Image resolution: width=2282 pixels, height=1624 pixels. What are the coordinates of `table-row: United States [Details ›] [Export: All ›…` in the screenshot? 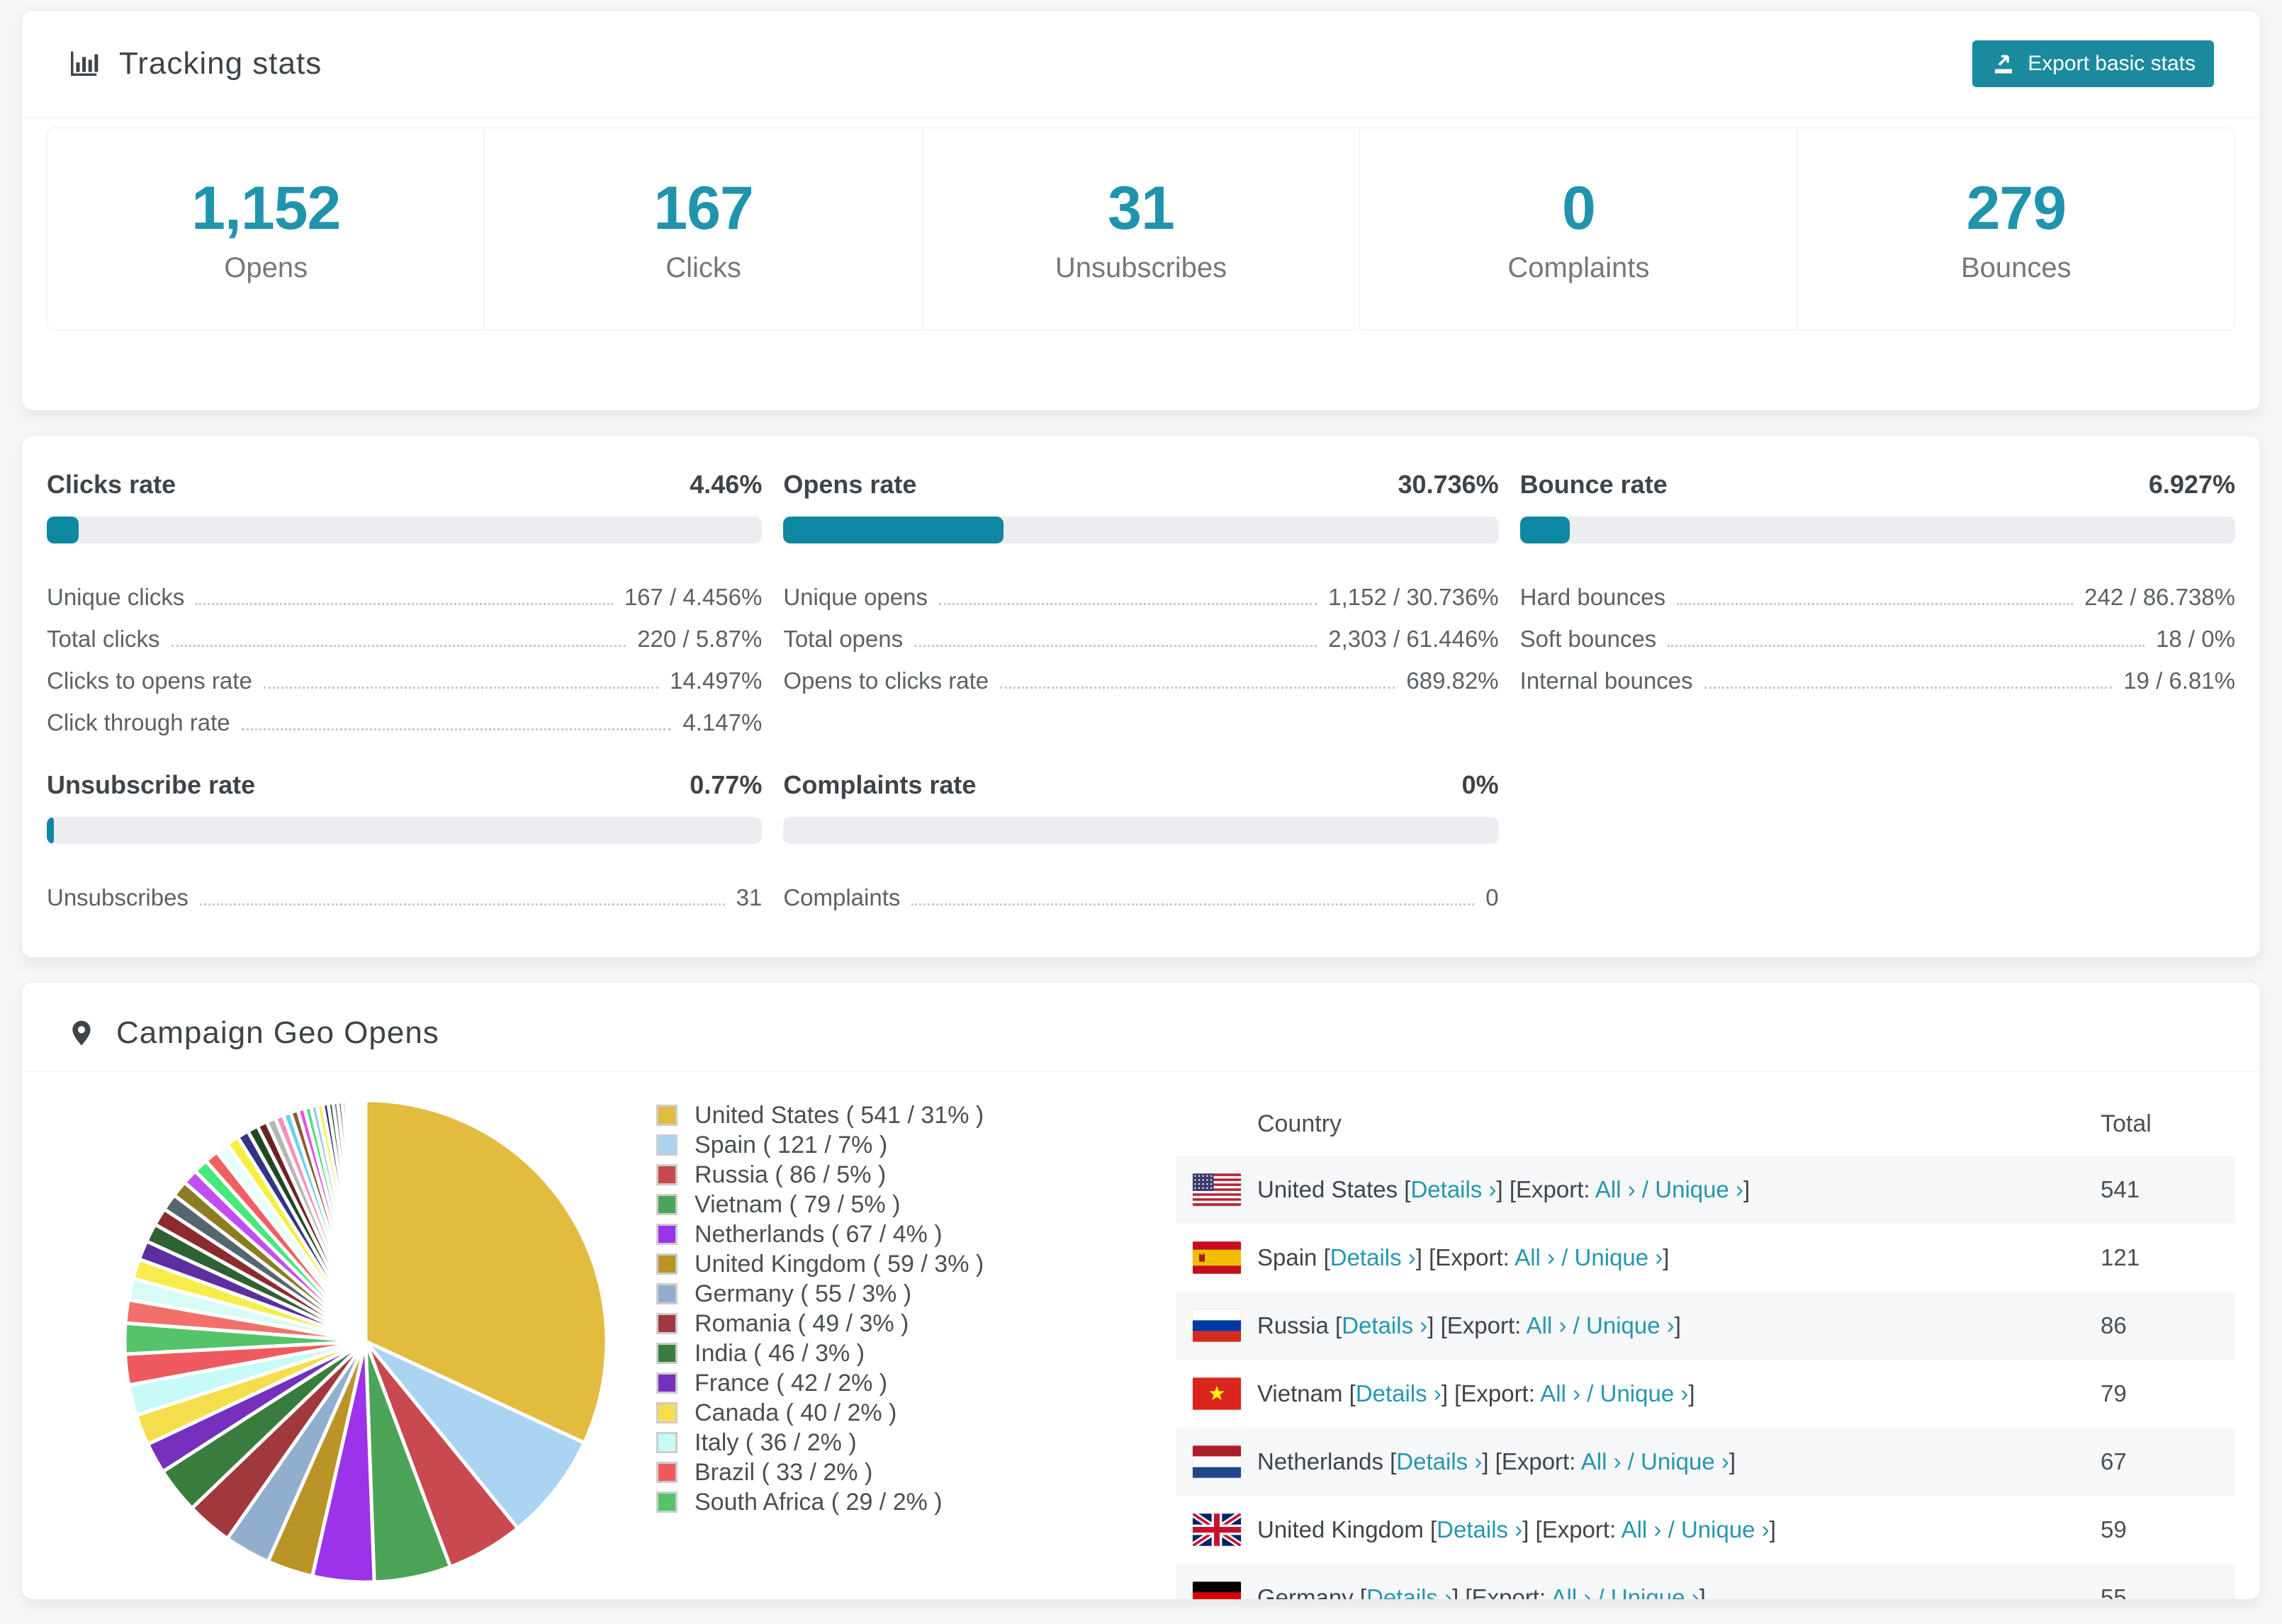 It's located at (1706, 1190).